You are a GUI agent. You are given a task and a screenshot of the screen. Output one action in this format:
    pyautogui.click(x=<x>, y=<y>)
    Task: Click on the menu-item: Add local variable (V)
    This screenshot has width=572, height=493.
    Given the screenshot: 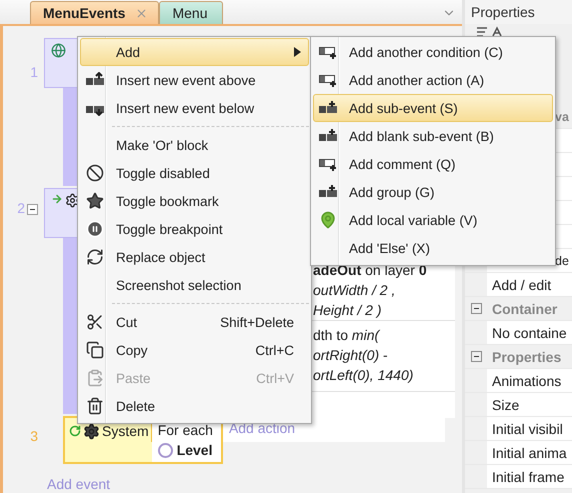 What is the action you would take?
    pyautogui.click(x=433, y=220)
    